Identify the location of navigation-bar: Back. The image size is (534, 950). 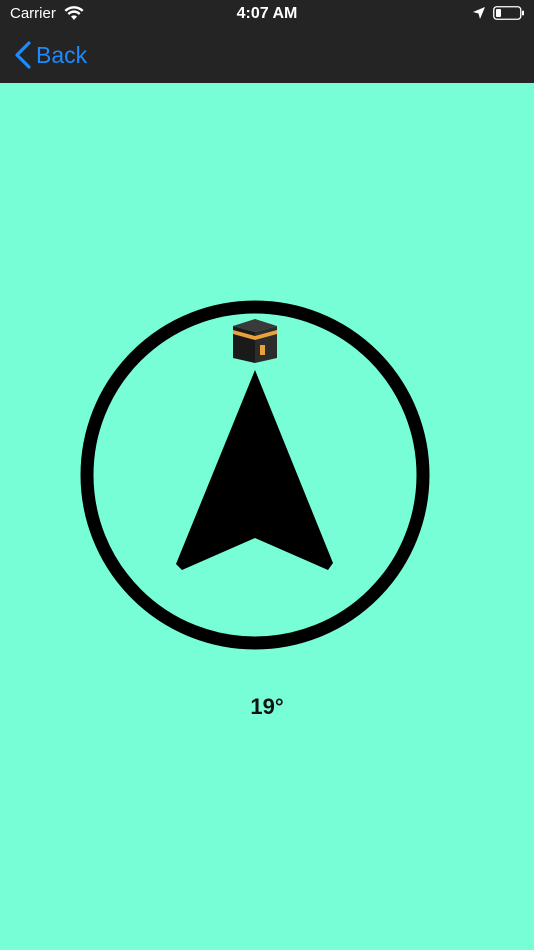
(267, 55).